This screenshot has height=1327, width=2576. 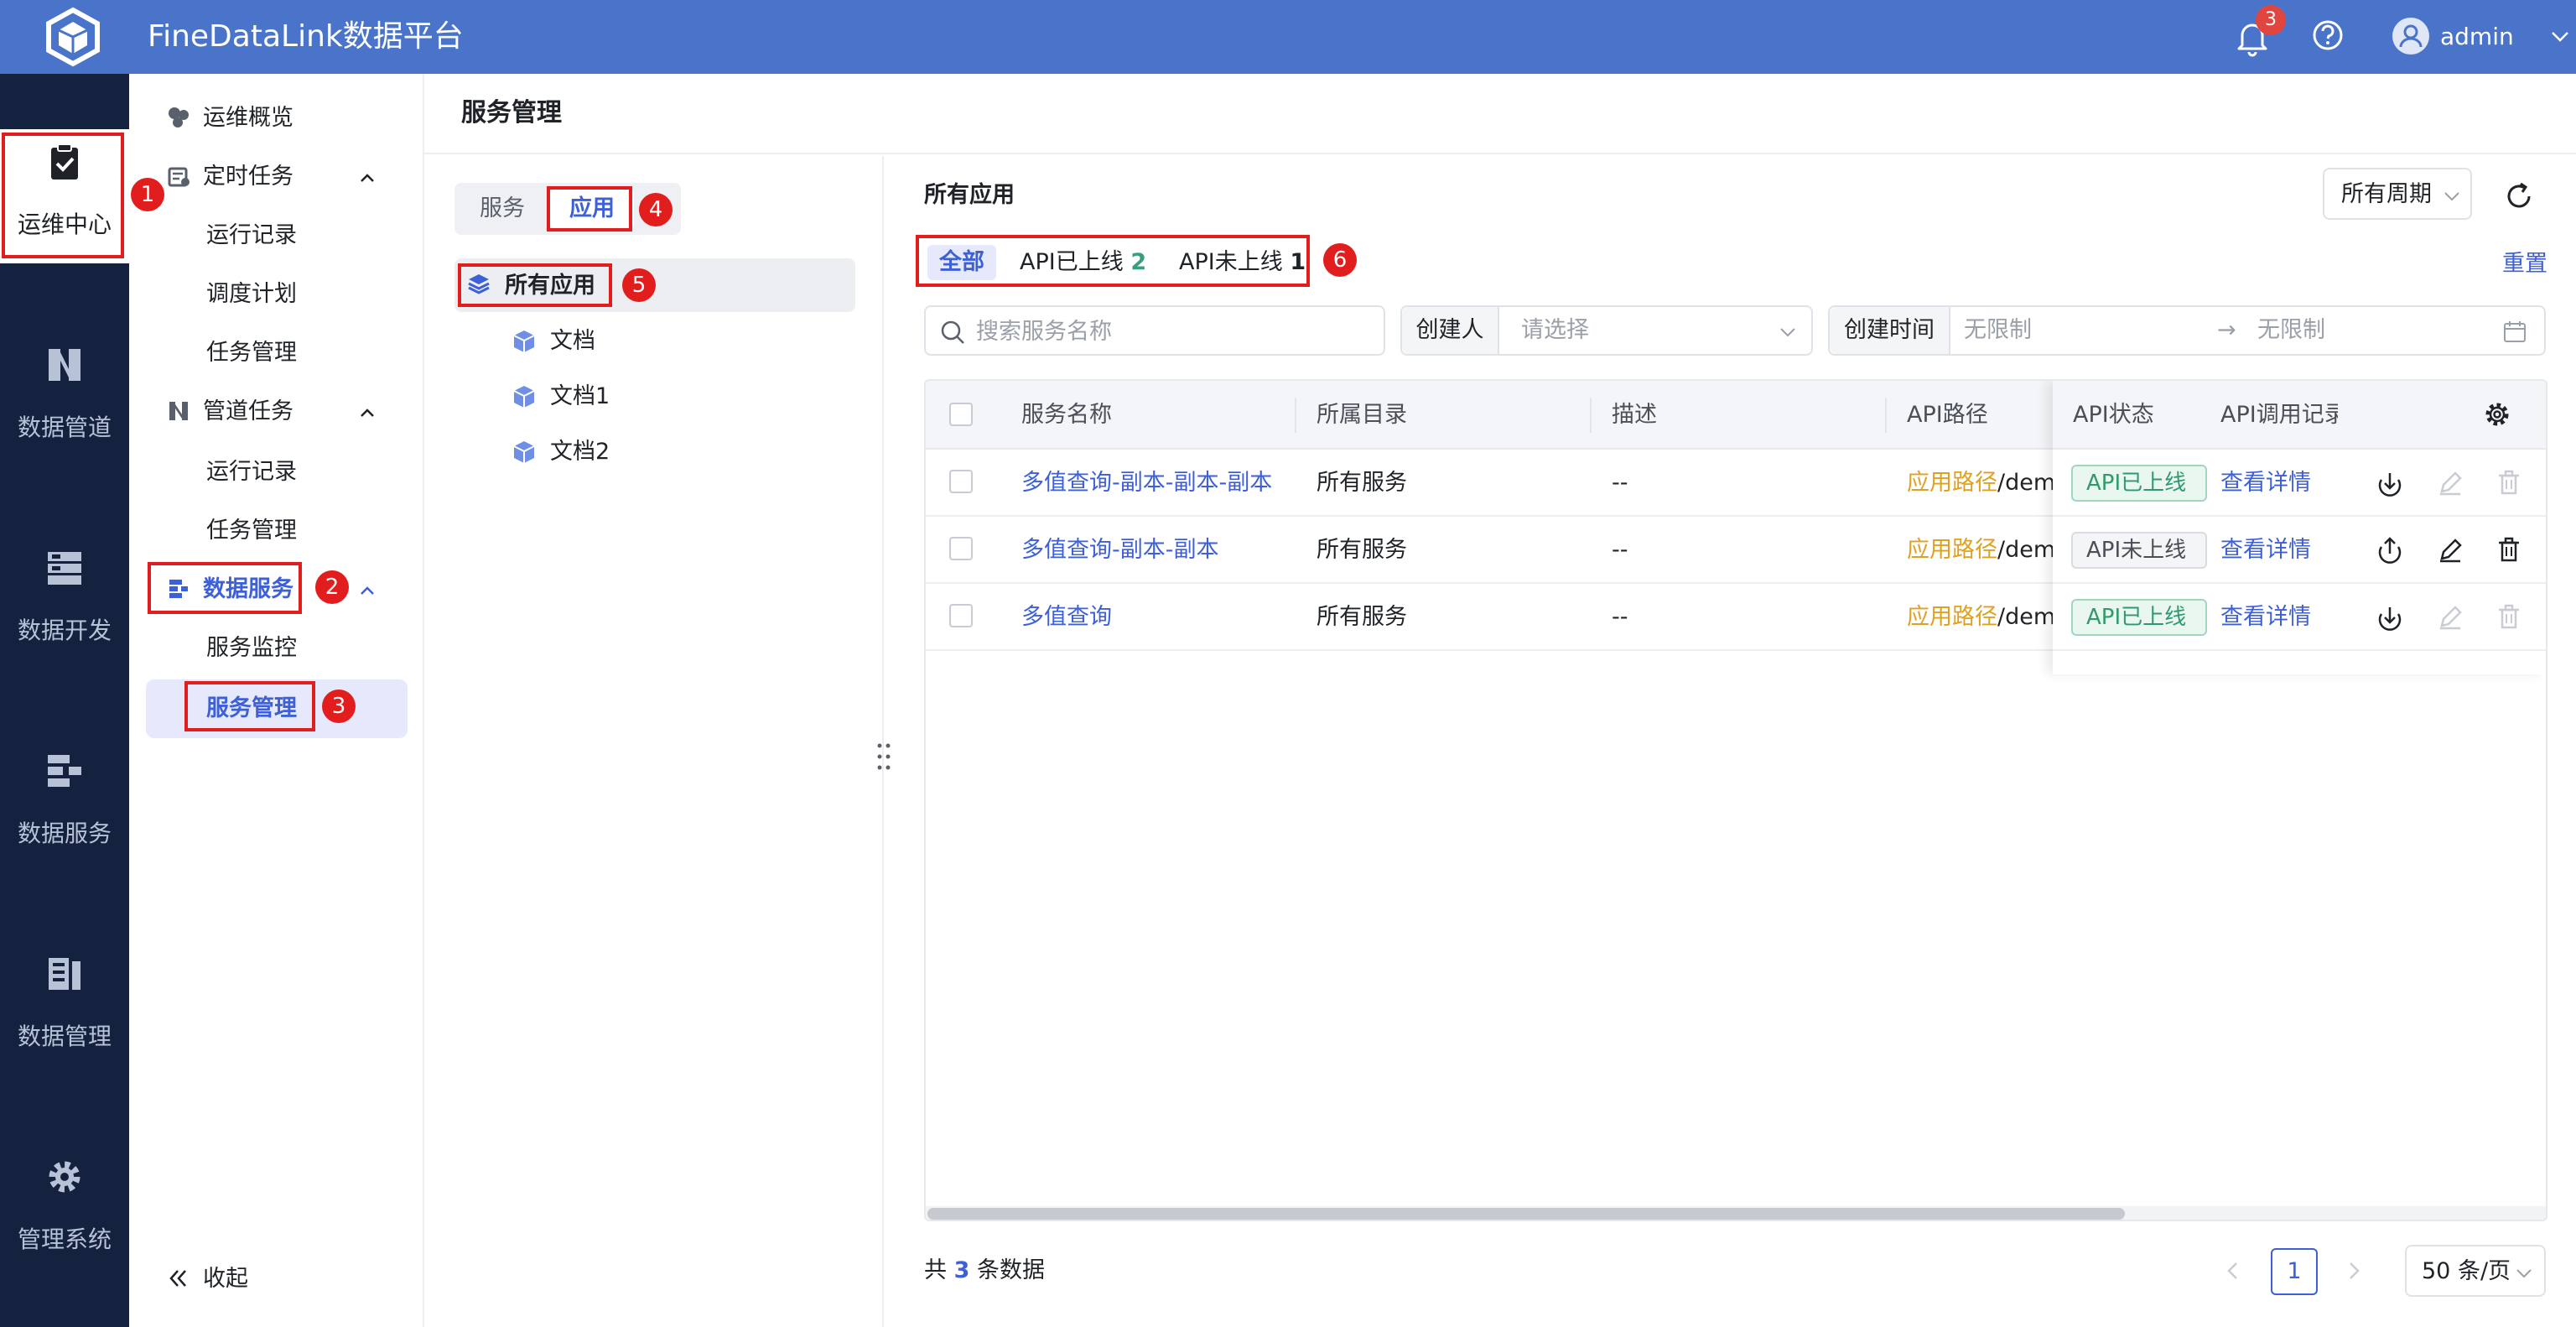 I want to click on annotation-marker-5: 5, so click(x=639, y=285).